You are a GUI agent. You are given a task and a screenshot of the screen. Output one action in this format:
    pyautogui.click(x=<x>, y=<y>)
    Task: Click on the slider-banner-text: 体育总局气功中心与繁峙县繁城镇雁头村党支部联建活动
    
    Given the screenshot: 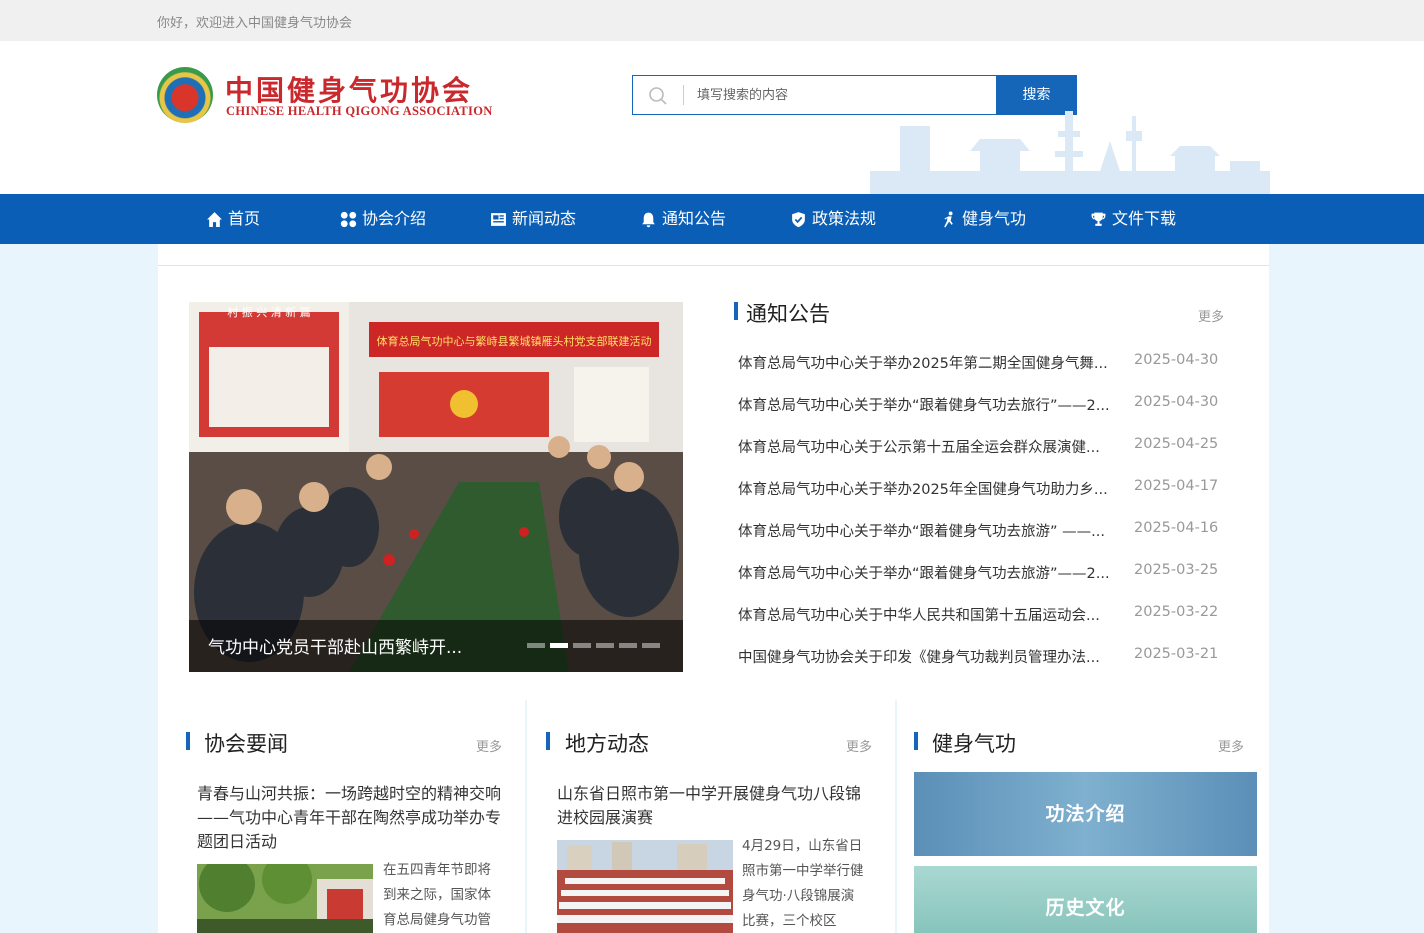 What is the action you would take?
    pyautogui.click(x=514, y=341)
    